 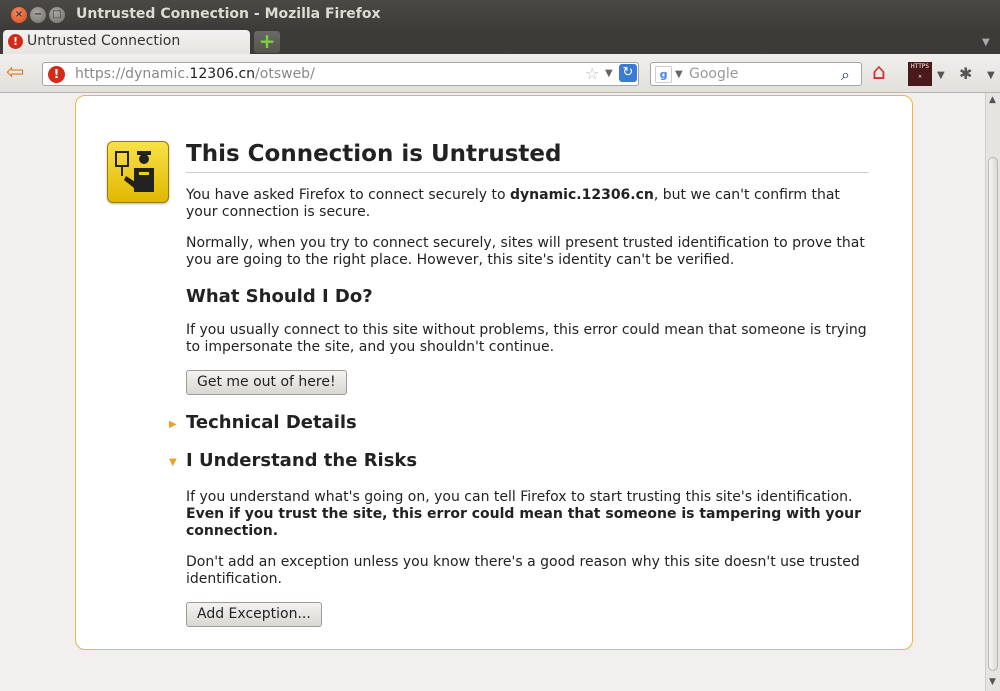 What do you see at coordinates (713, 74) in the screenshot?
I see `search-input: Google` at bounding box center [713, 74].